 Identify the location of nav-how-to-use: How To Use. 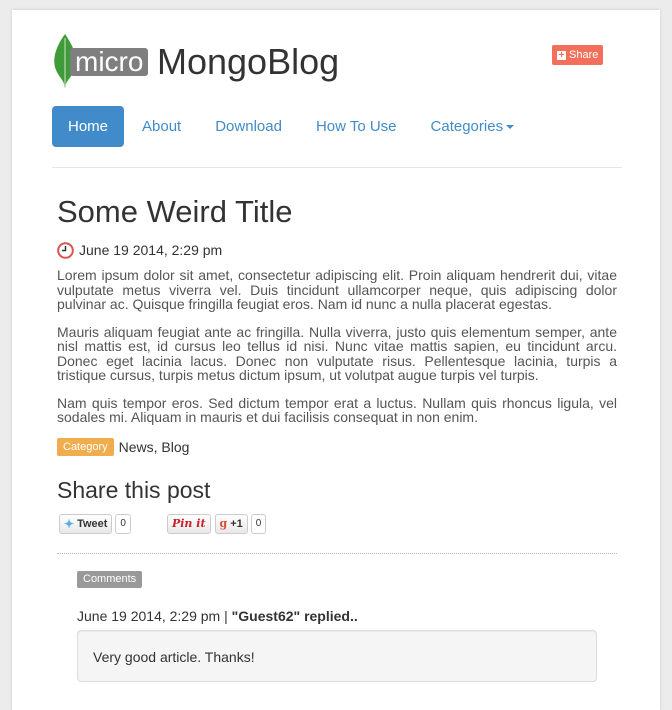
(356, 126).